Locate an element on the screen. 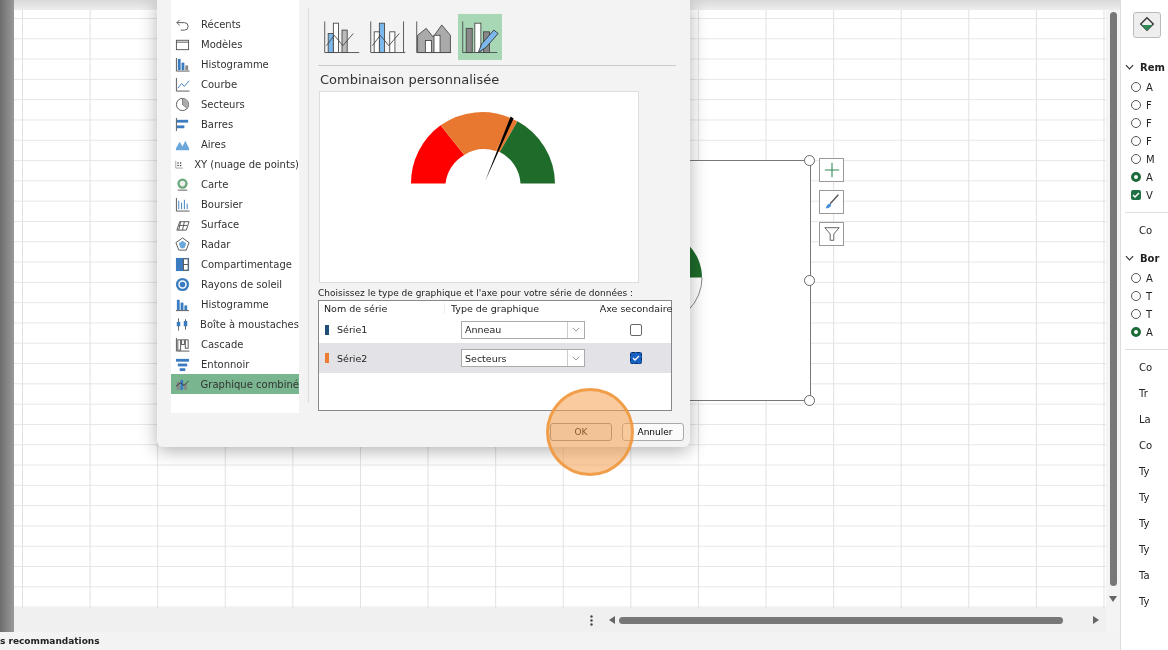 The image size is (1168, 650). bar-chart-icon is located at coordinates (182, 64).